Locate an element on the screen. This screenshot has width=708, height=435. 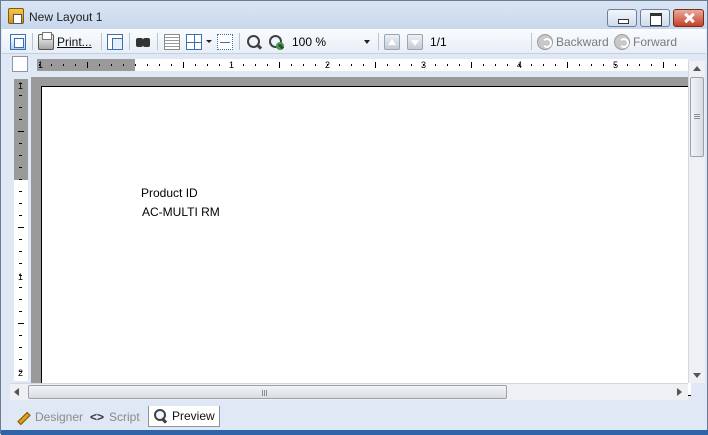
zoom-out-button is located at coordinates (254, 41).